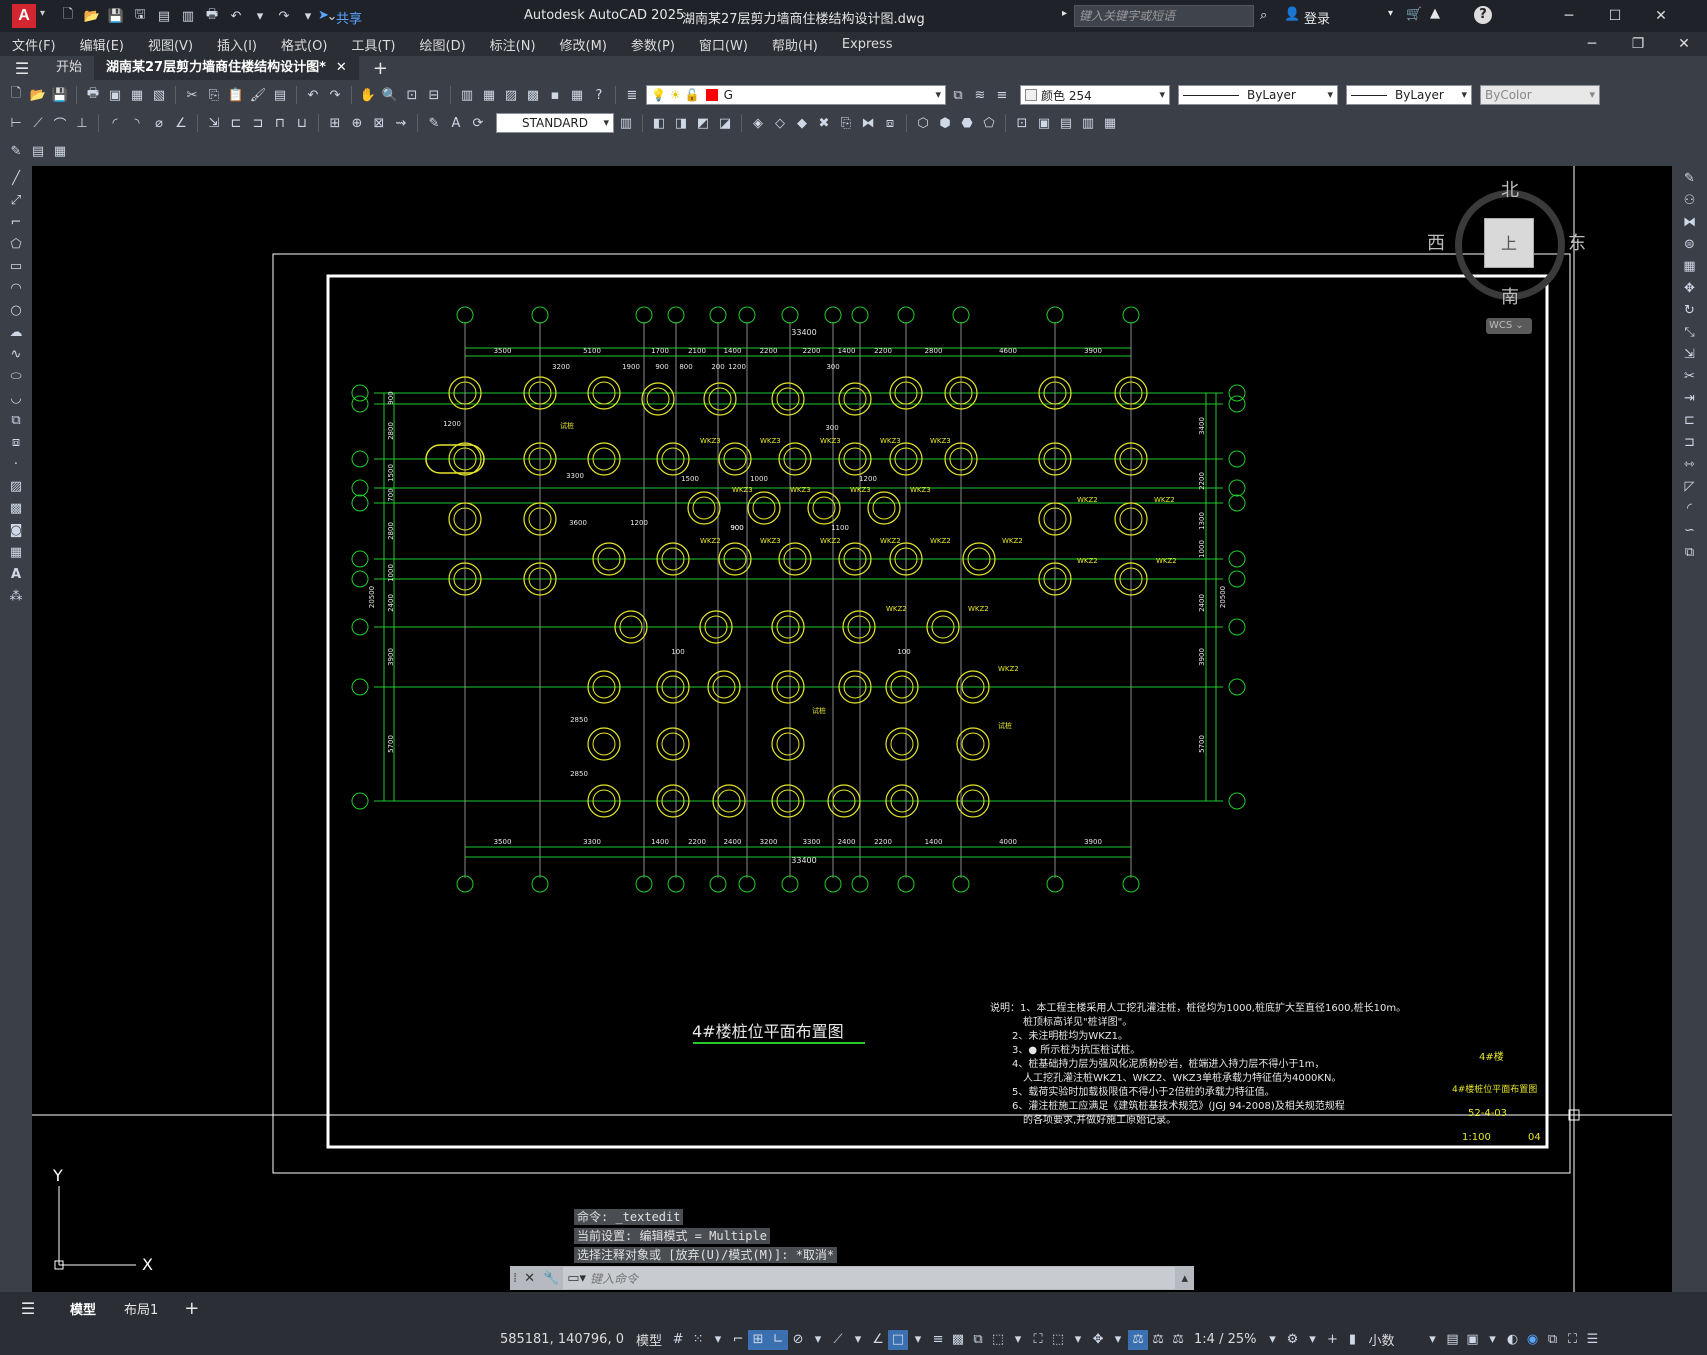  I want to click on snap-dropdown-icon: ▾, so click(718, 1340).